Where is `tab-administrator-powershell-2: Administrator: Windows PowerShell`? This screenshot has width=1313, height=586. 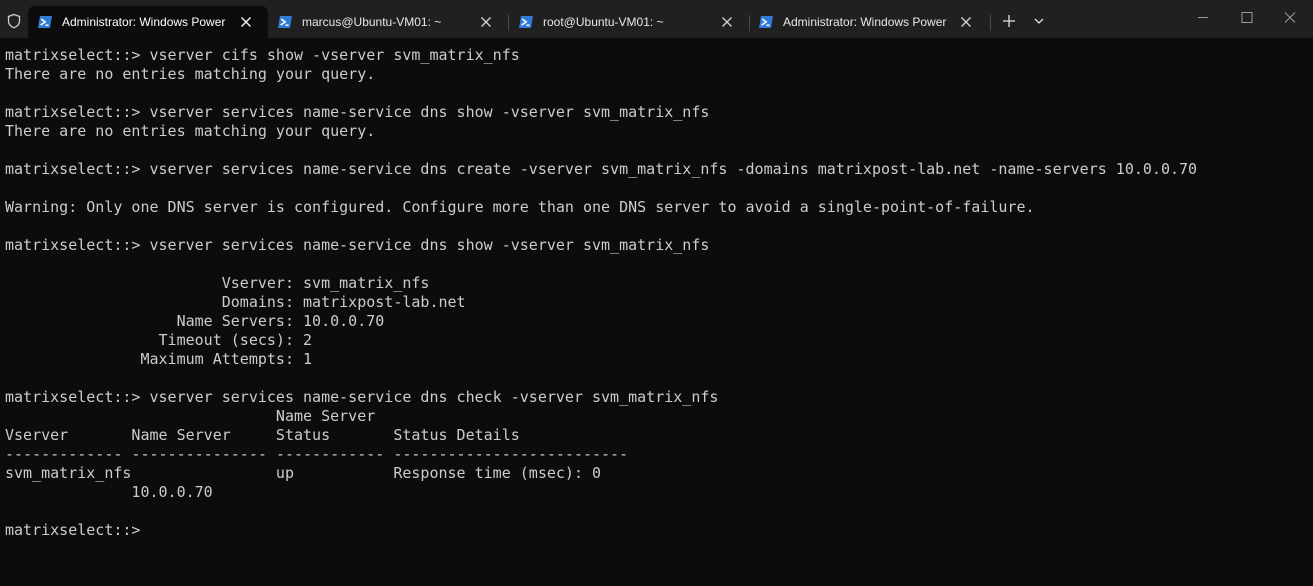 tab-administrator-powershell-2: Administrator: Windows PowerShell is located at coordinates (869, 22).